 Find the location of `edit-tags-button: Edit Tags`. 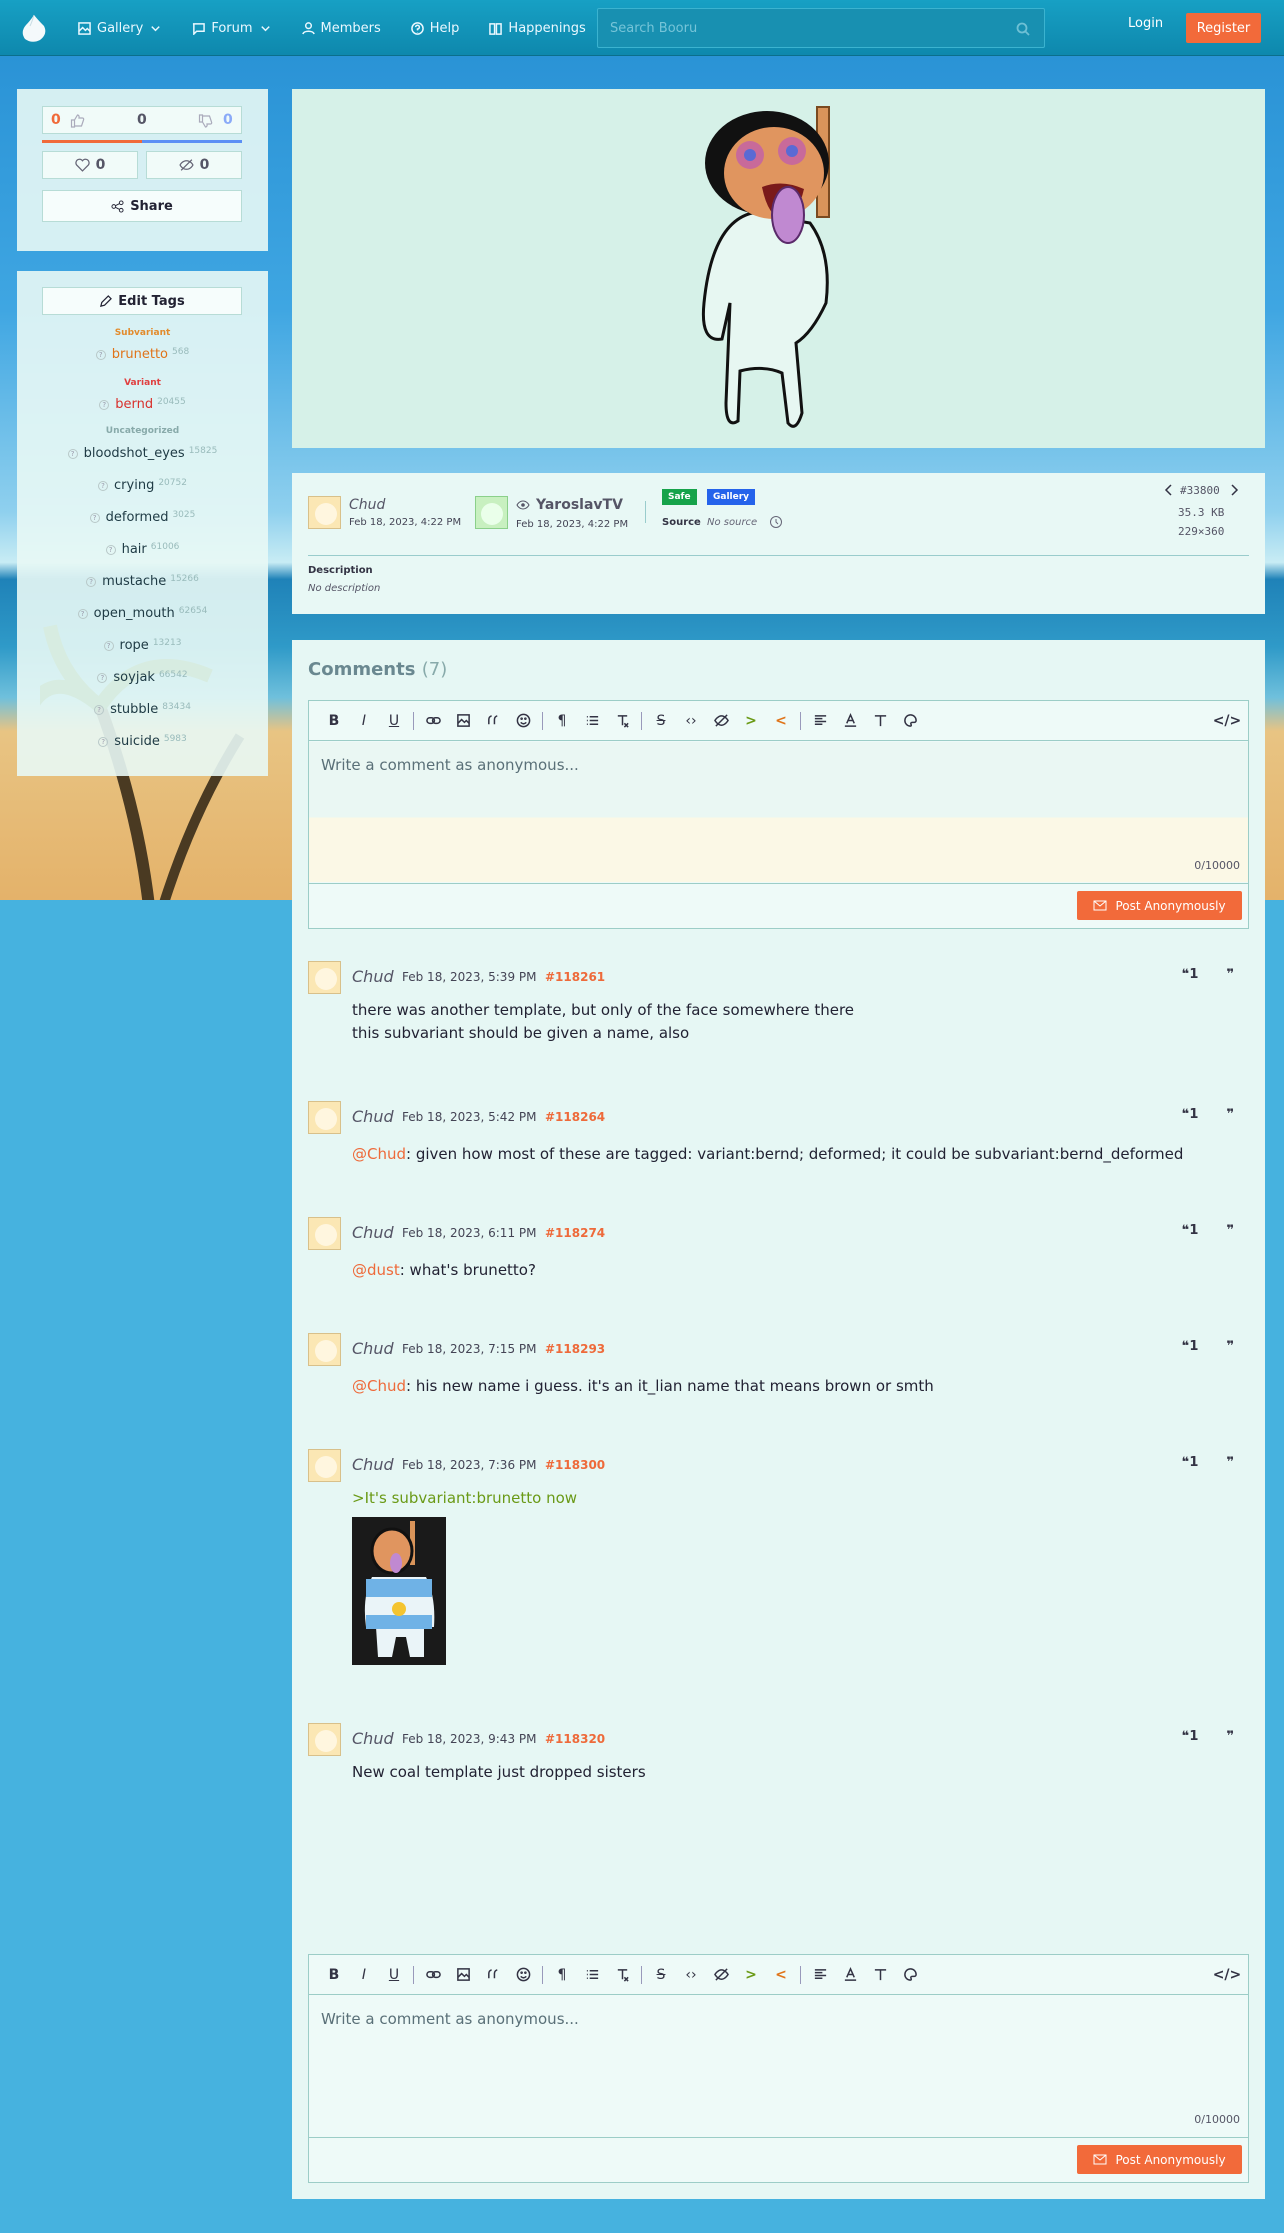

edit-tags-button: Edit Tags is located at coordinates (142, 301).